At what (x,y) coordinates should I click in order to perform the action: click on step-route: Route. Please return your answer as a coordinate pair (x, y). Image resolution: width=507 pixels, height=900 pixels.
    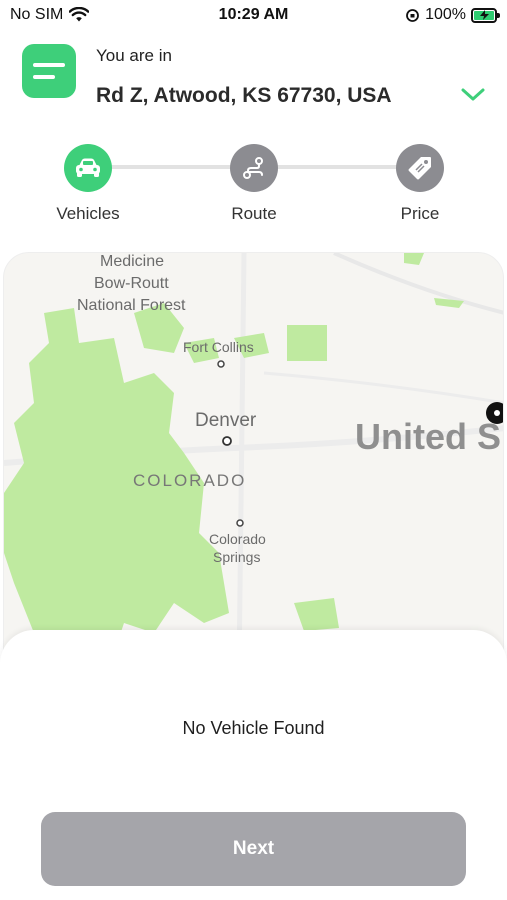
    Looking at the image, I should click on (254, 182).